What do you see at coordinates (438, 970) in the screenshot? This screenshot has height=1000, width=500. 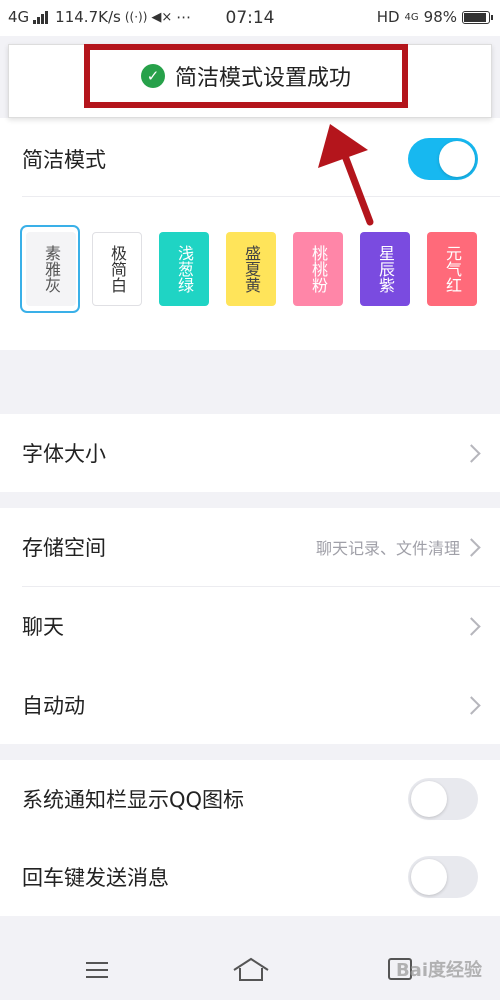 I see `watermark: Bai度经验` at bounding box center [438, 970].